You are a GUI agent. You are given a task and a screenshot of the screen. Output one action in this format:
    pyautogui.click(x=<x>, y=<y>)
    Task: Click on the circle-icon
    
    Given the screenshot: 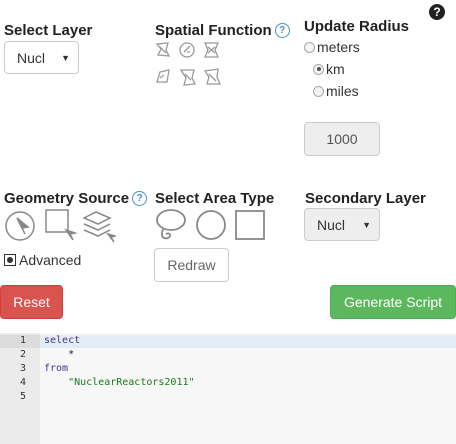 What is the action you would take?
    pyautogui.click(x=211, y=225)
    